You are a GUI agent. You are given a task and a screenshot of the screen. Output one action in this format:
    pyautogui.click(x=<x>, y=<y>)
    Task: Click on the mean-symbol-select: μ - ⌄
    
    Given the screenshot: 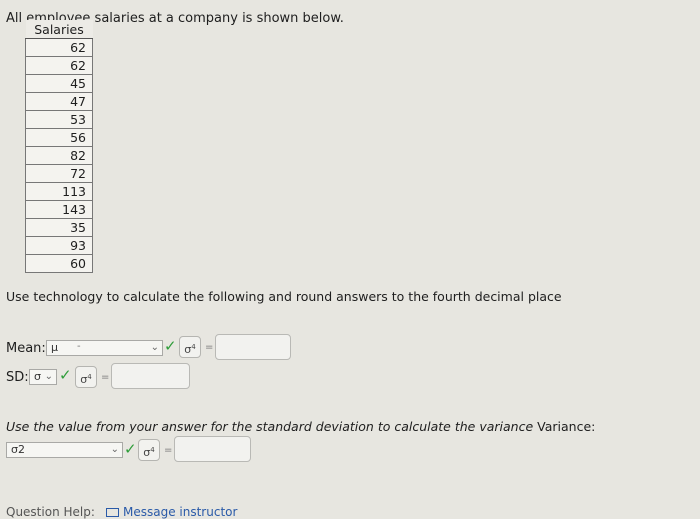 What is the action you would take?
    pyautogui.click(x=104, y=348)
    